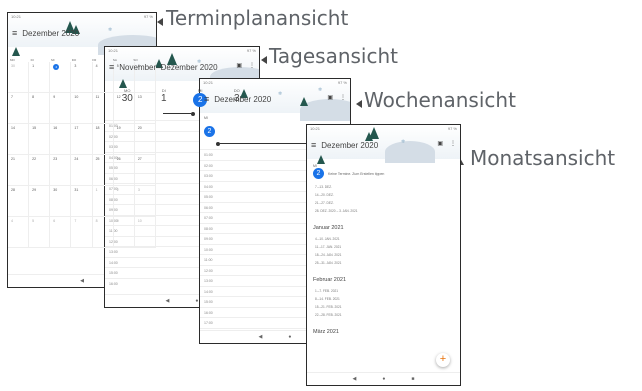 The image size is (642, 391). Describe the element at coordinates (76, 159) in the screenshot. I see `day-number: 24` at that location.